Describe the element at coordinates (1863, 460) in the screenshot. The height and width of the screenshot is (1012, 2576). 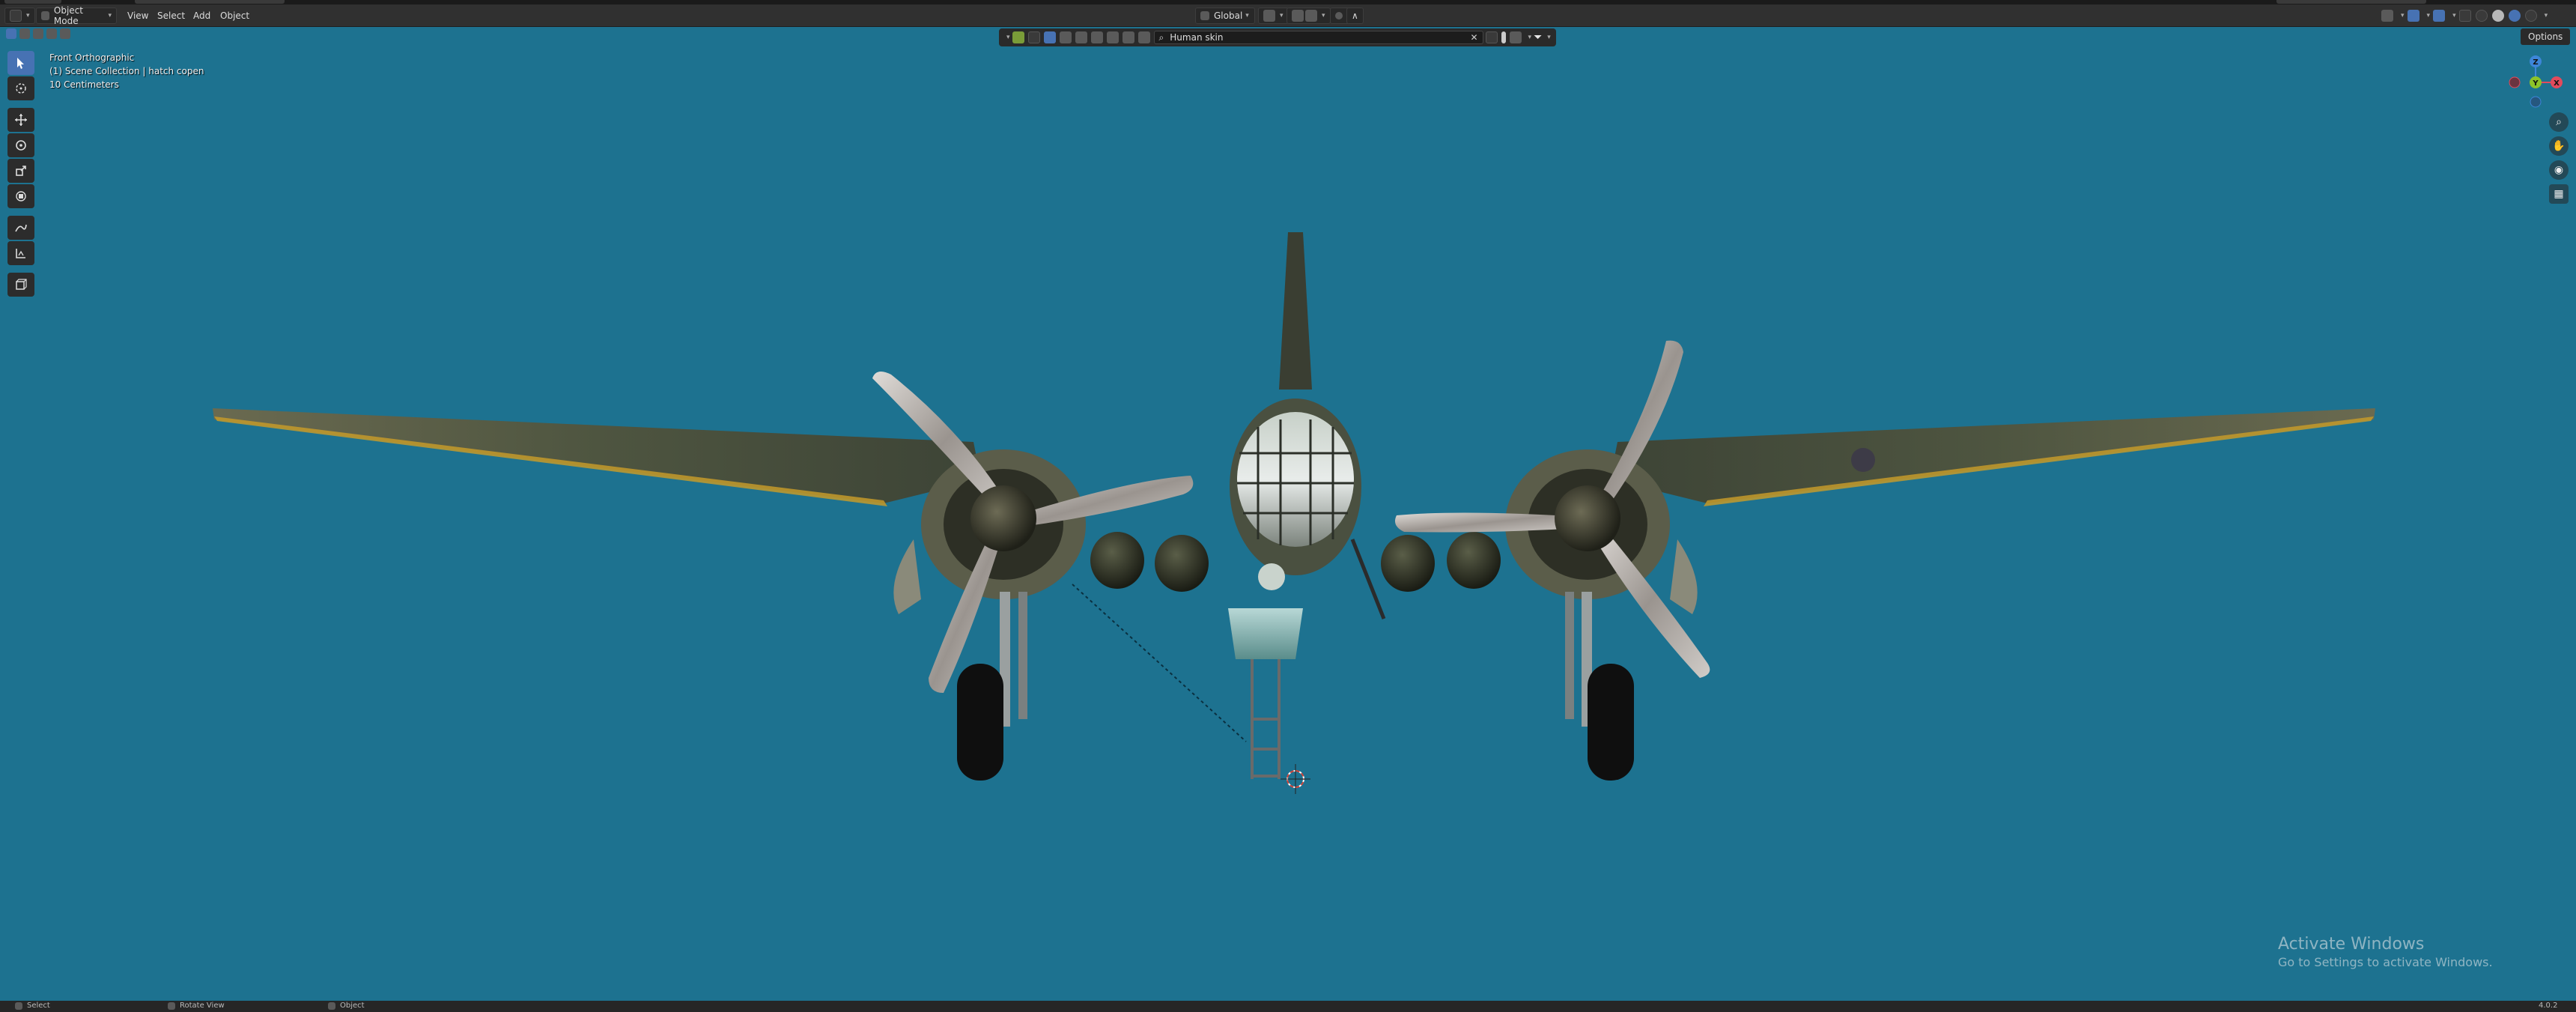
I see `wing-marking` at that location.